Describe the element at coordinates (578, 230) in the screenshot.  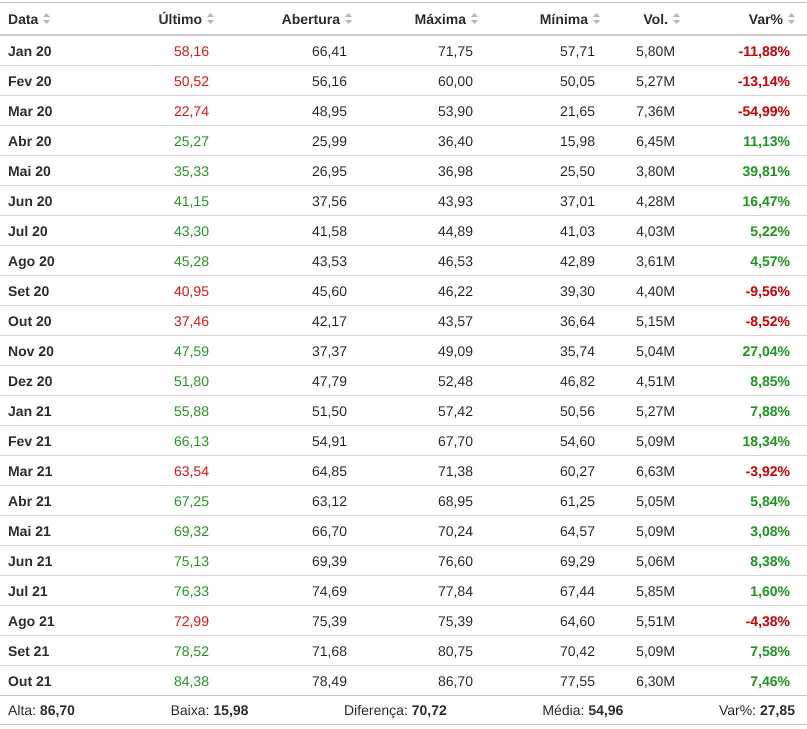
I see `table-cell-text: 41,03` at that location.